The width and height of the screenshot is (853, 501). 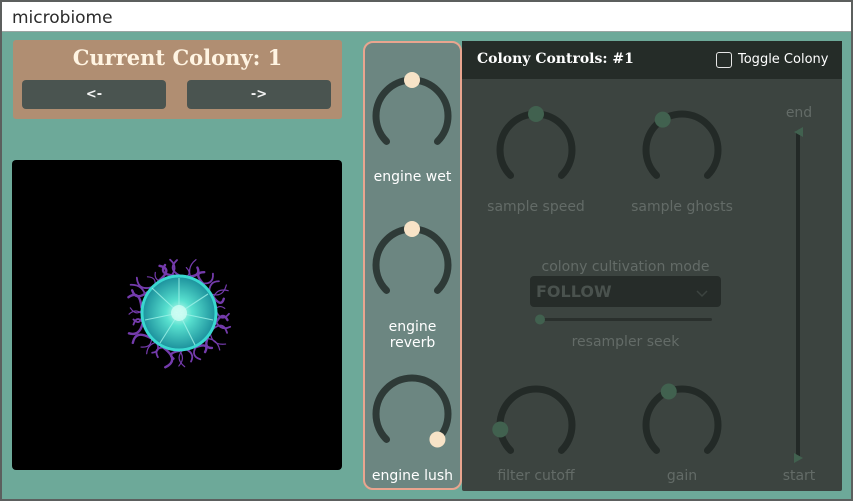 I want to click on chevron-down-icon, so click(x=702, y=294).